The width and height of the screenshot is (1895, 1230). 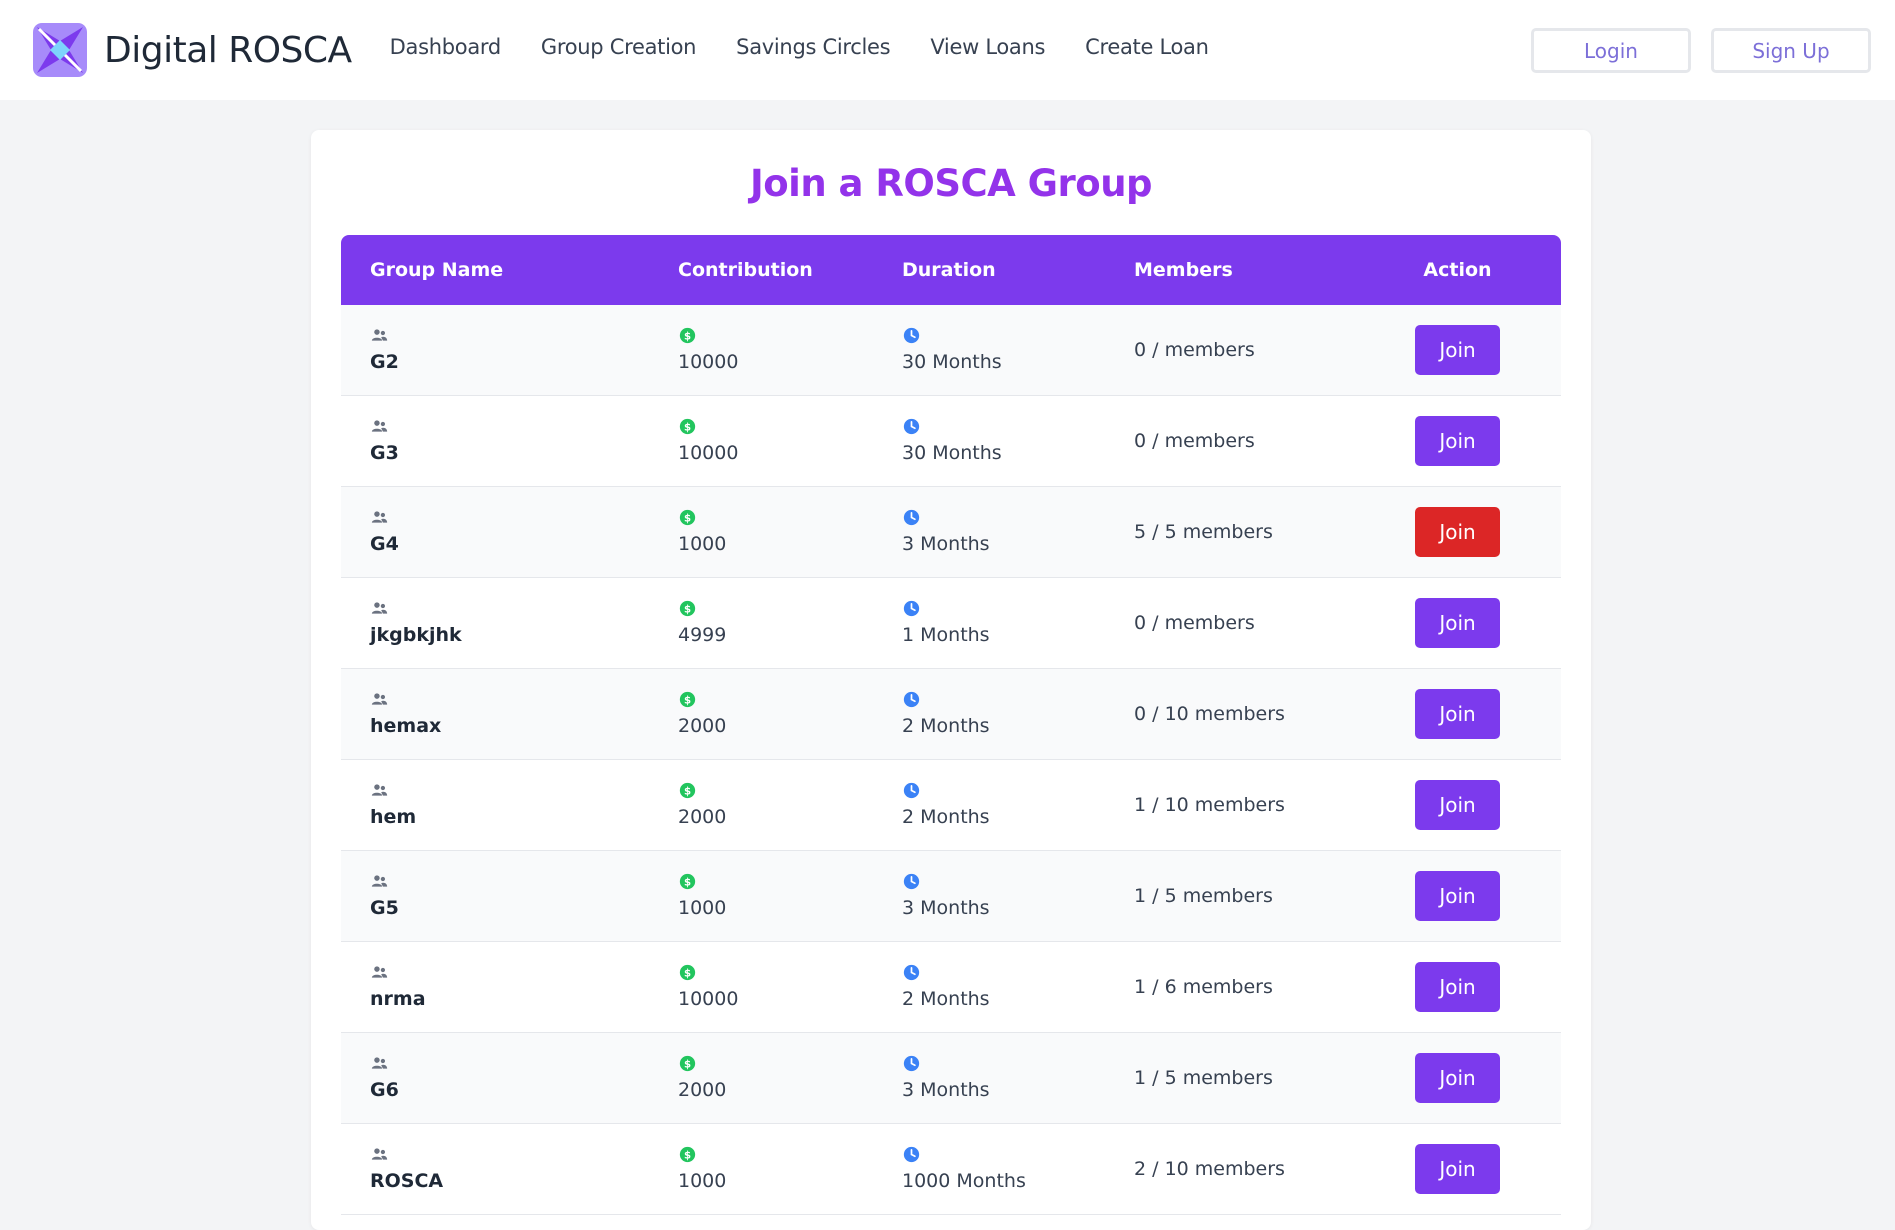 I want to click on group-name: G6, so click(x=384, y=1090).